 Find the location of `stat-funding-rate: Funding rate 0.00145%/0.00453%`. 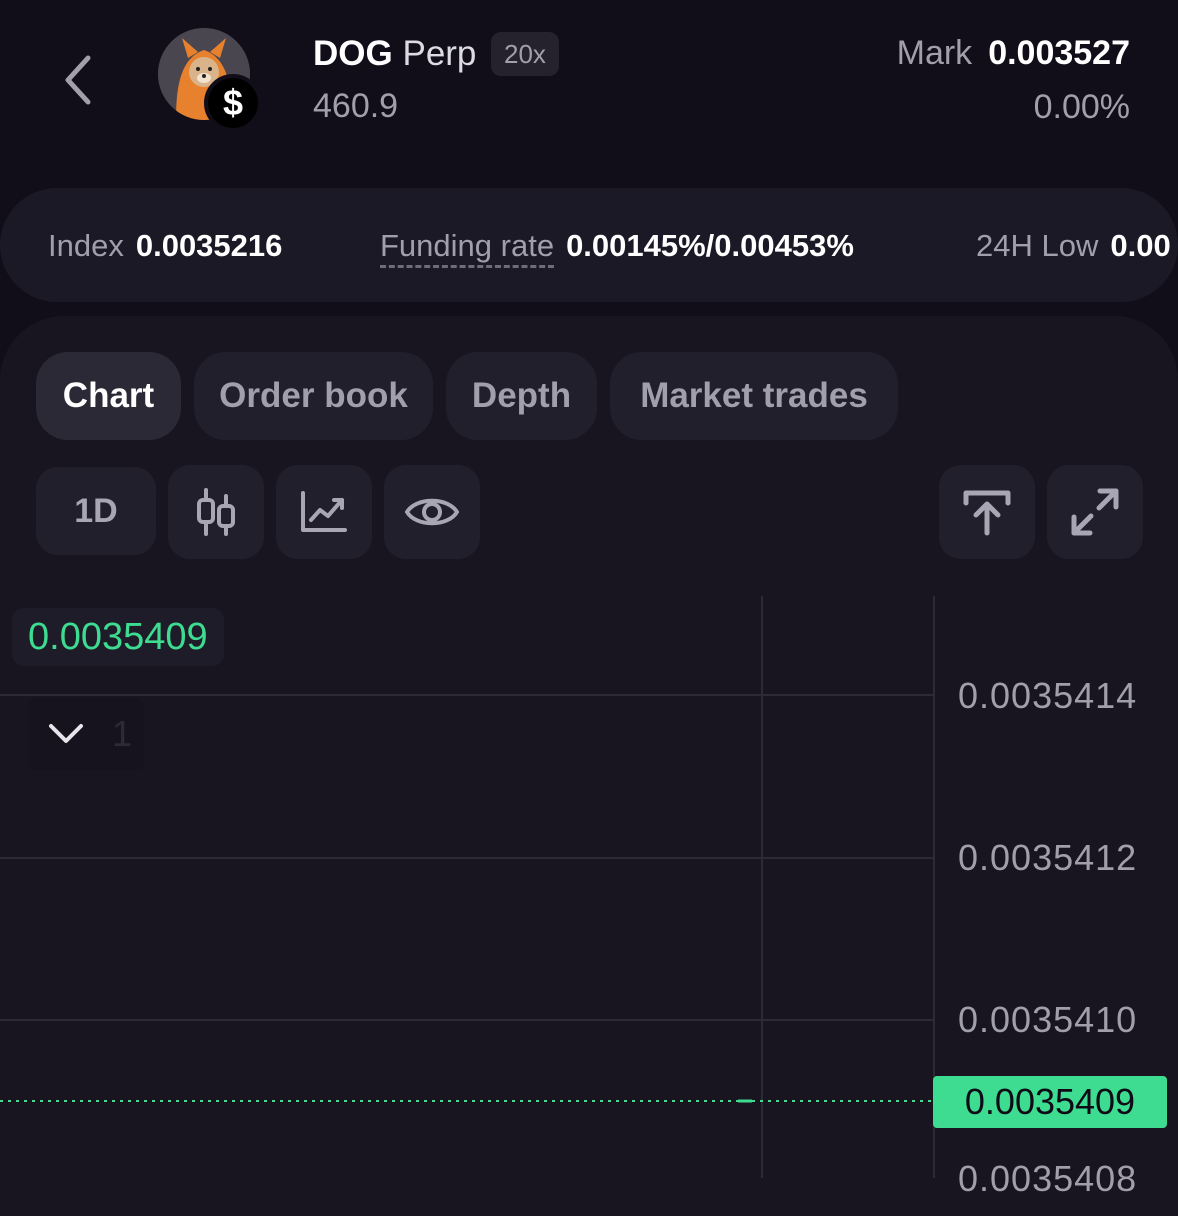

stat-funding-rate: Funding rate 0.00145%/0.00453% is located at coordinates (617, 248).